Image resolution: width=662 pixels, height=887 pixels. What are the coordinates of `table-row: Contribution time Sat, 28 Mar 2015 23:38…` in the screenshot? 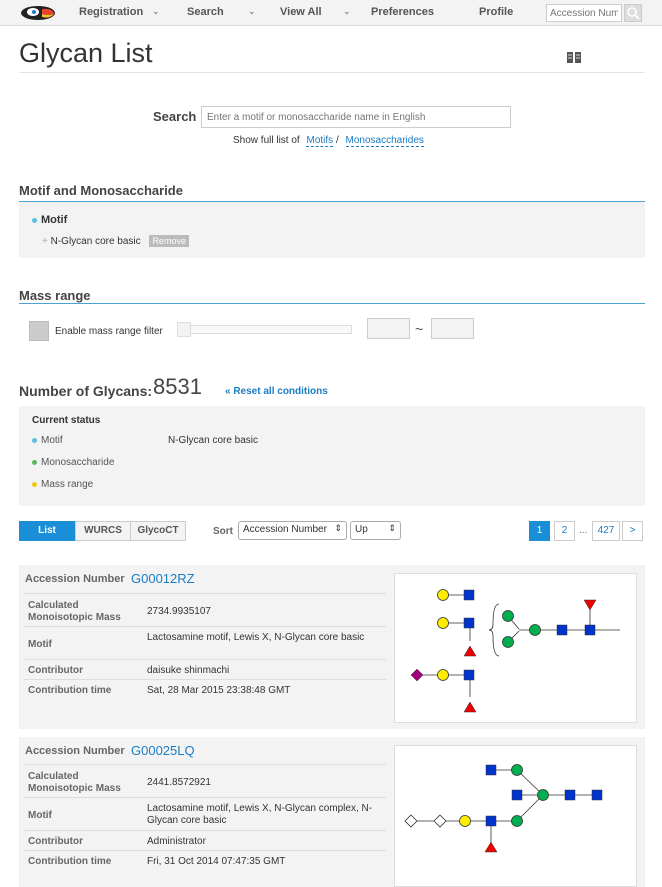 It's located at (205, 689).